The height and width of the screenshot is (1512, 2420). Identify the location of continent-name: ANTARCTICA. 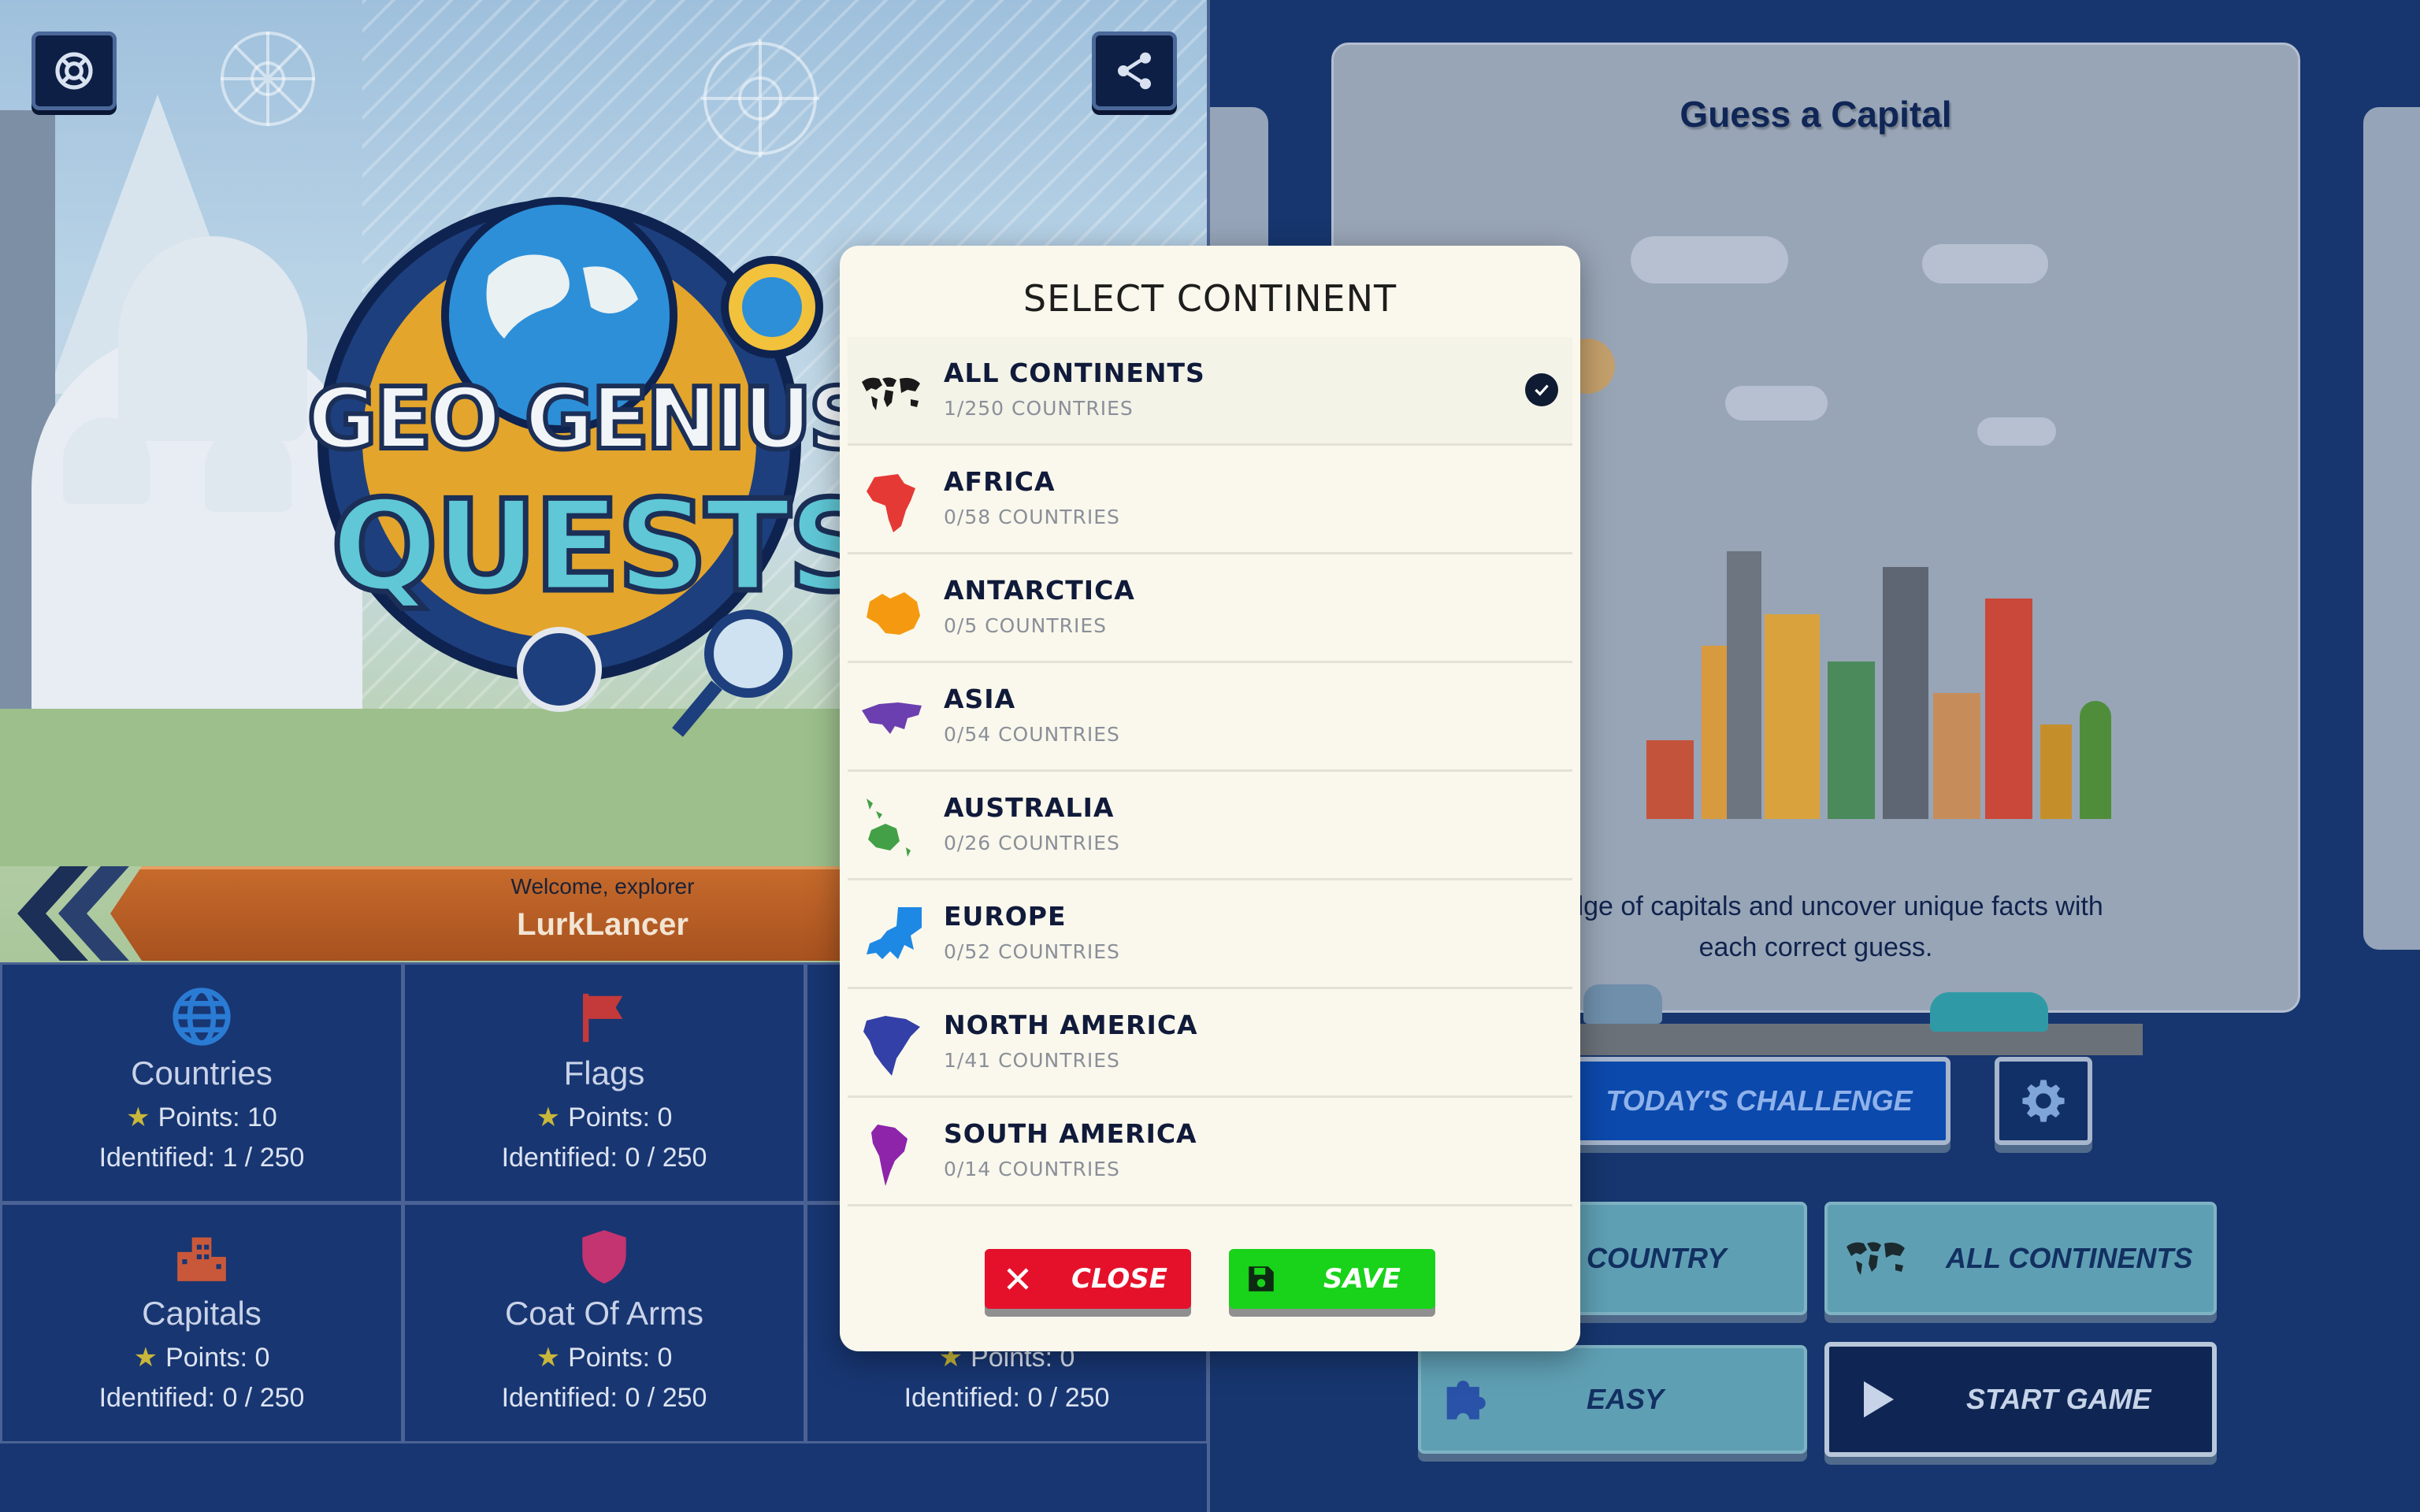
(1039, 590).